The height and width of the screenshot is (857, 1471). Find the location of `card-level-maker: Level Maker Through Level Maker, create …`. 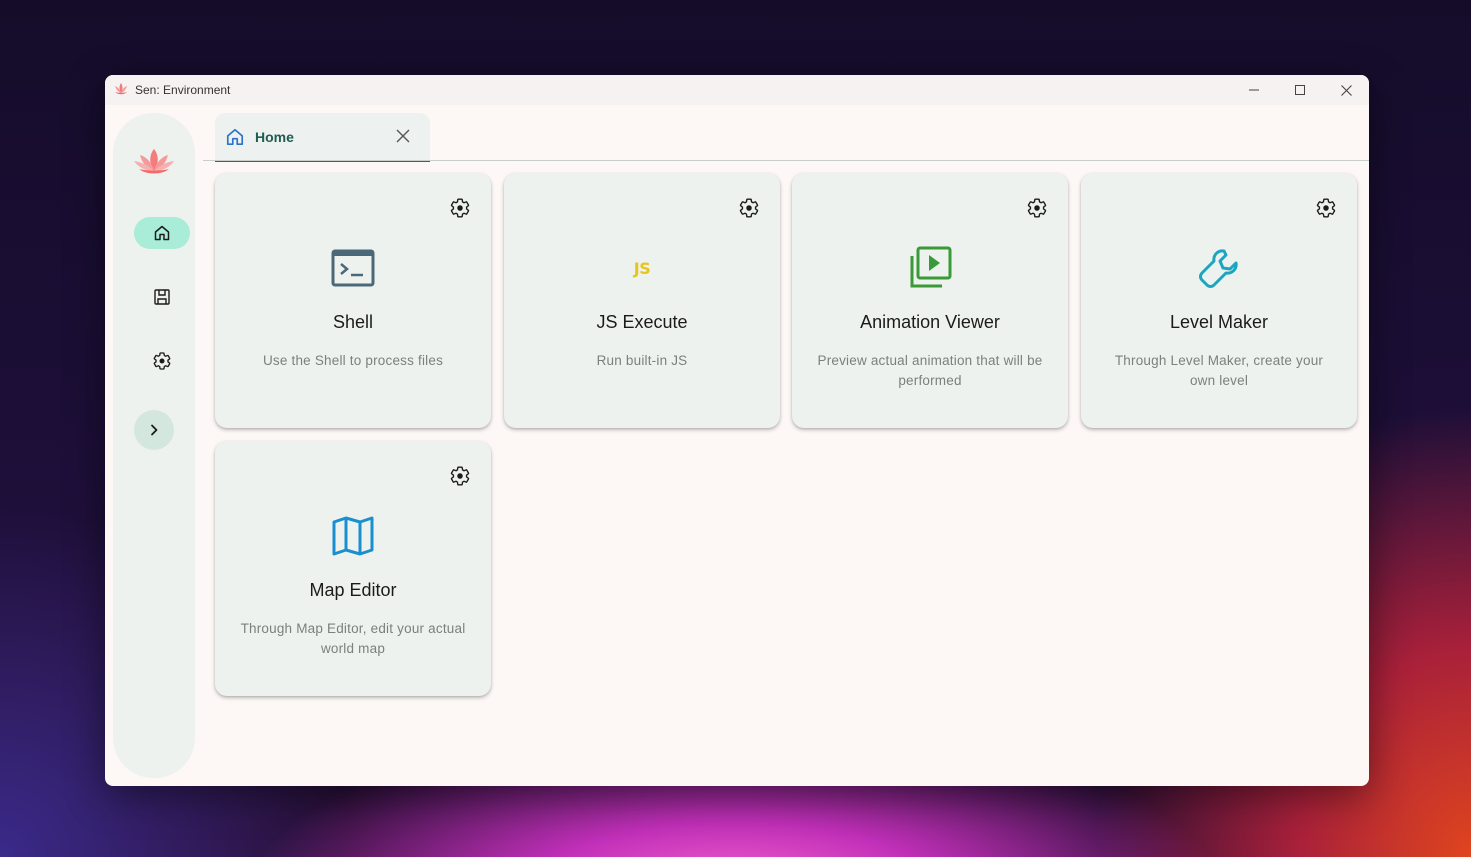

card-level-maker: Level Maker Through Level Maker, create … is located at coordinates (1219, 300).